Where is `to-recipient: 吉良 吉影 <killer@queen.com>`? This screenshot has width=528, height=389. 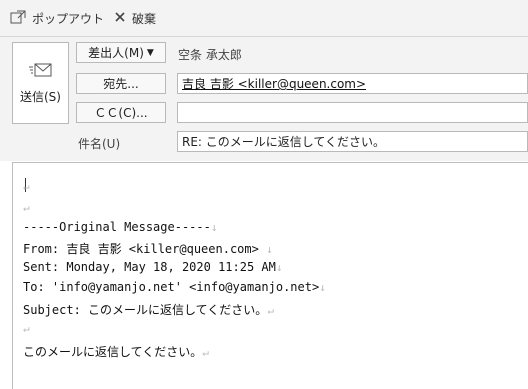
to-recipient: 吉良 吉影 <killer@queen.com> is located at coordinates (274, 83).